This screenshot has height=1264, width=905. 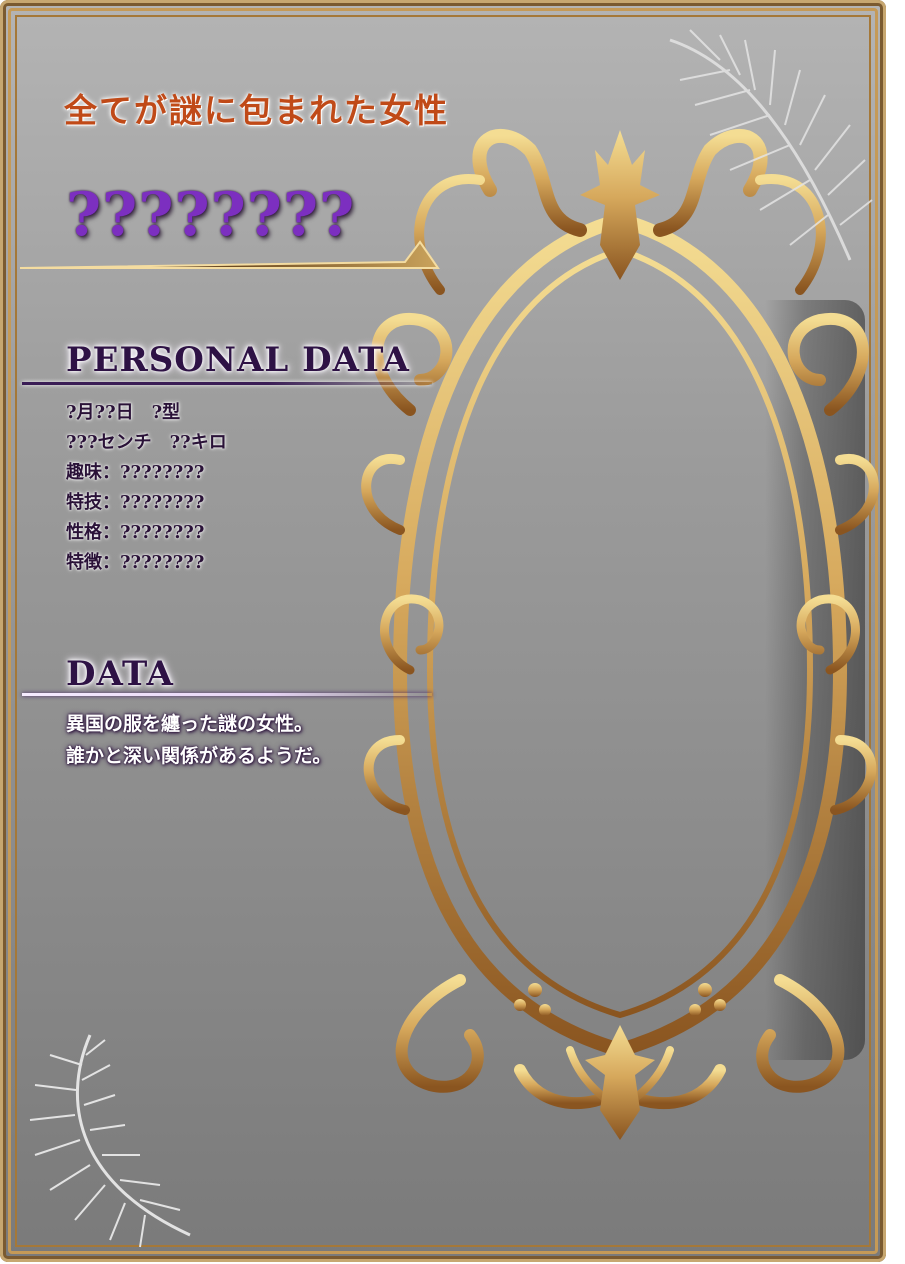 I want to click on personality: 性格：????????, so click(x=135, y=532).